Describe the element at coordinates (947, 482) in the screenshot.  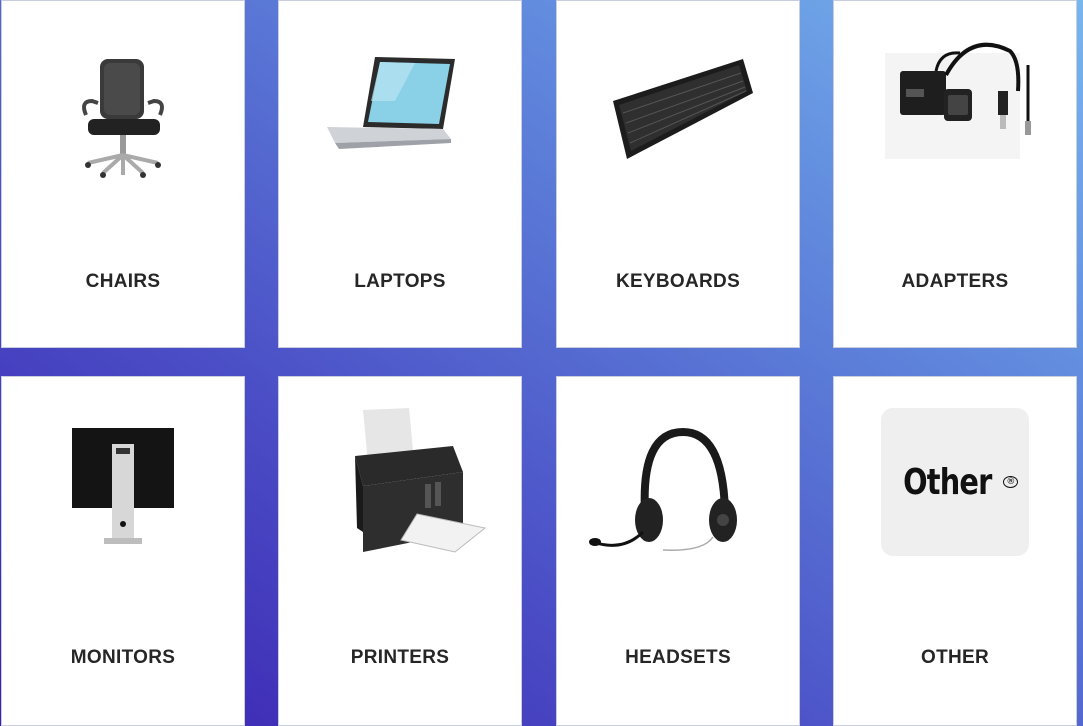
I see `other-logo-text: Other` at that location.